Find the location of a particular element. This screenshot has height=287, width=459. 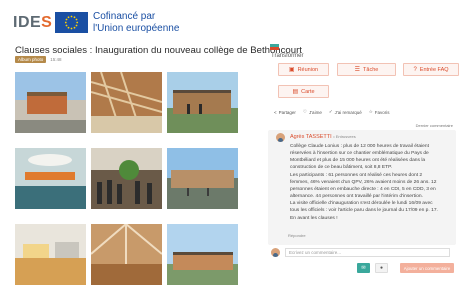

album-time: 15:48 is located at coordinates (56, 59).